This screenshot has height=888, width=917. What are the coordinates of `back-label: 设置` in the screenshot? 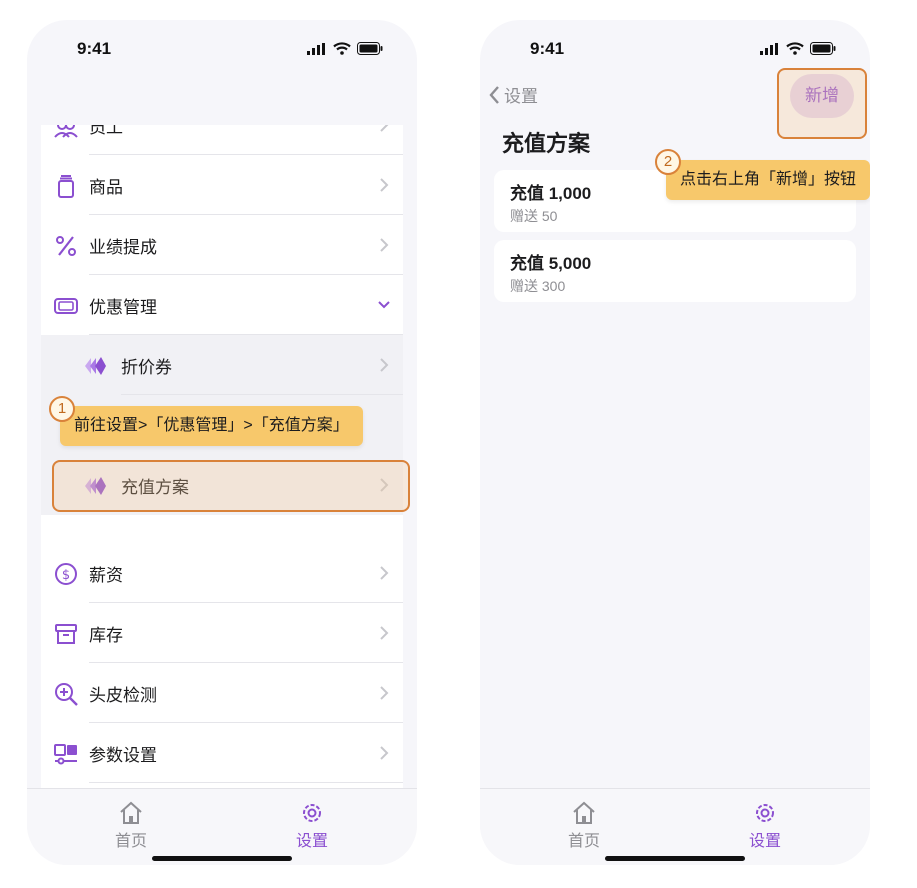 It's located at (521, 96).